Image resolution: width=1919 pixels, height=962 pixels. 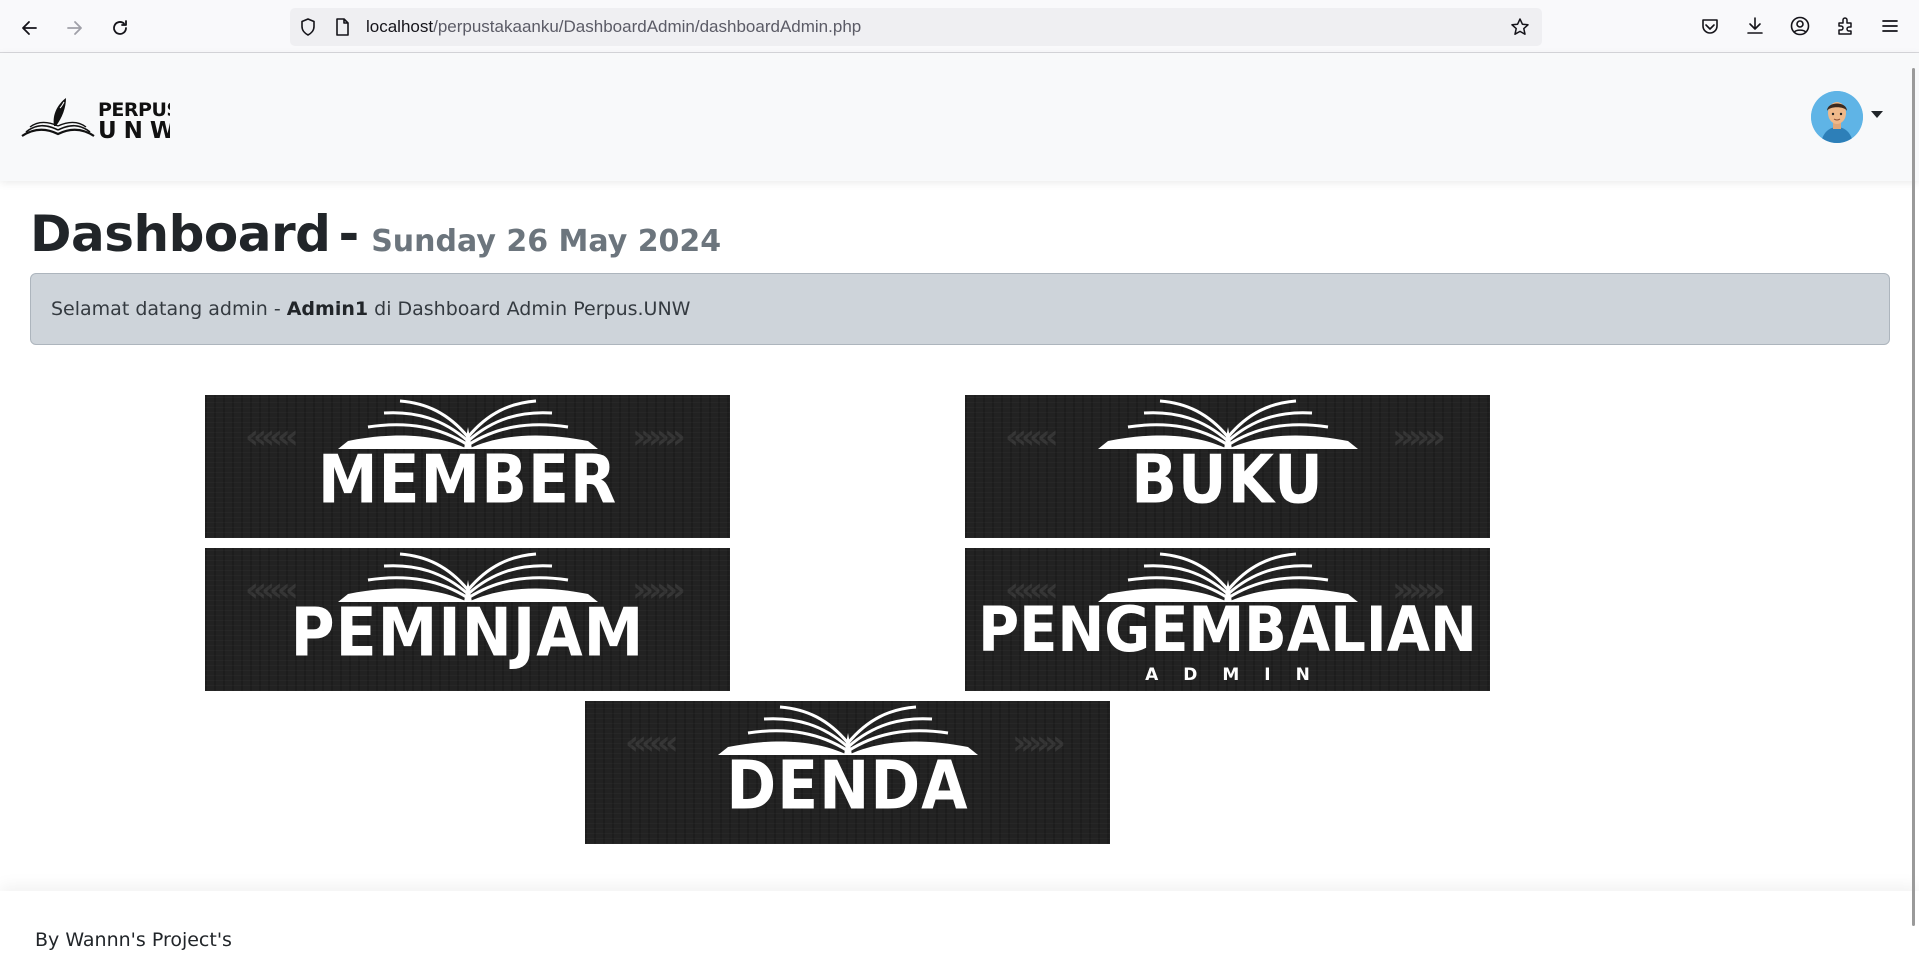 What do you see at coordinates (95, 119) in the screenshot?
I see `site-logo: PERPUS UNW` at bounding box center [95, 119].